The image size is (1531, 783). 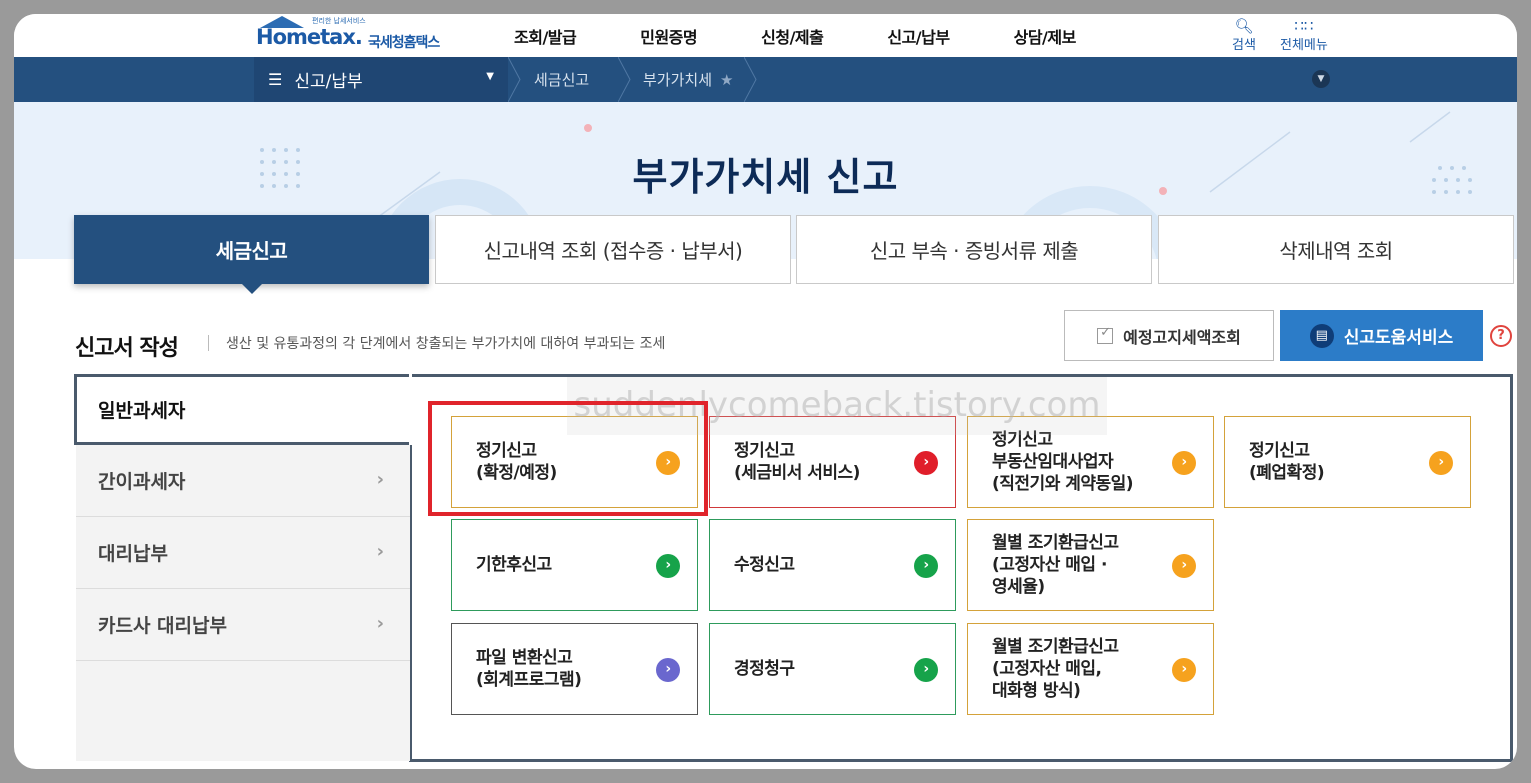 What do you see at coordinates (545, 36) in the screenshot?
I see `gnb-item-inquiry: 조회/발급` at bounding box center [545, 36].